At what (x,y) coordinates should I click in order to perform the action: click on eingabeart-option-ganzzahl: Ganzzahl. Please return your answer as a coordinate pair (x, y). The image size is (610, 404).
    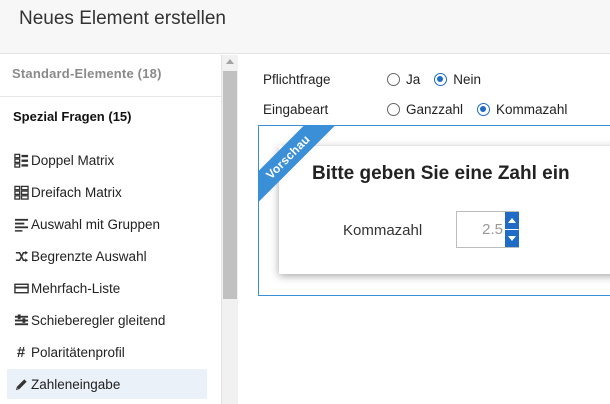
    Looking at the image, I should click on (425, 109).